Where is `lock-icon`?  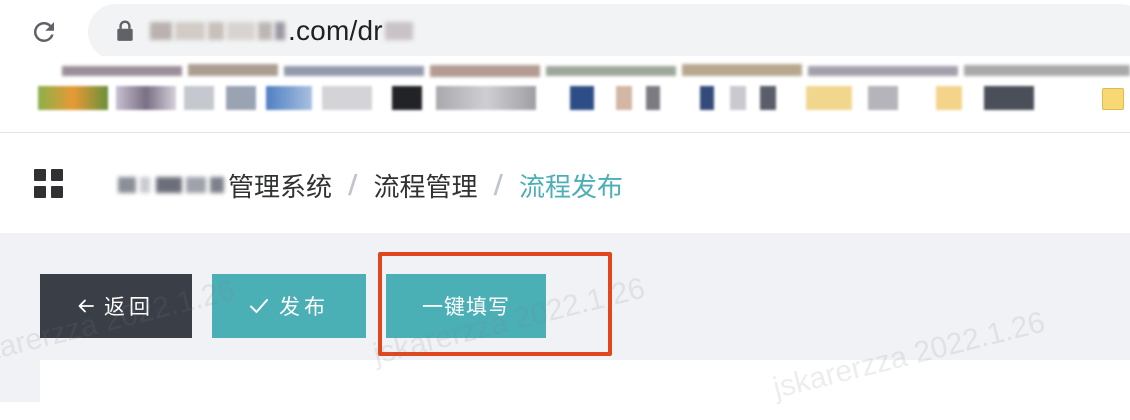 lock-icon is located at coordinates (125, 30).